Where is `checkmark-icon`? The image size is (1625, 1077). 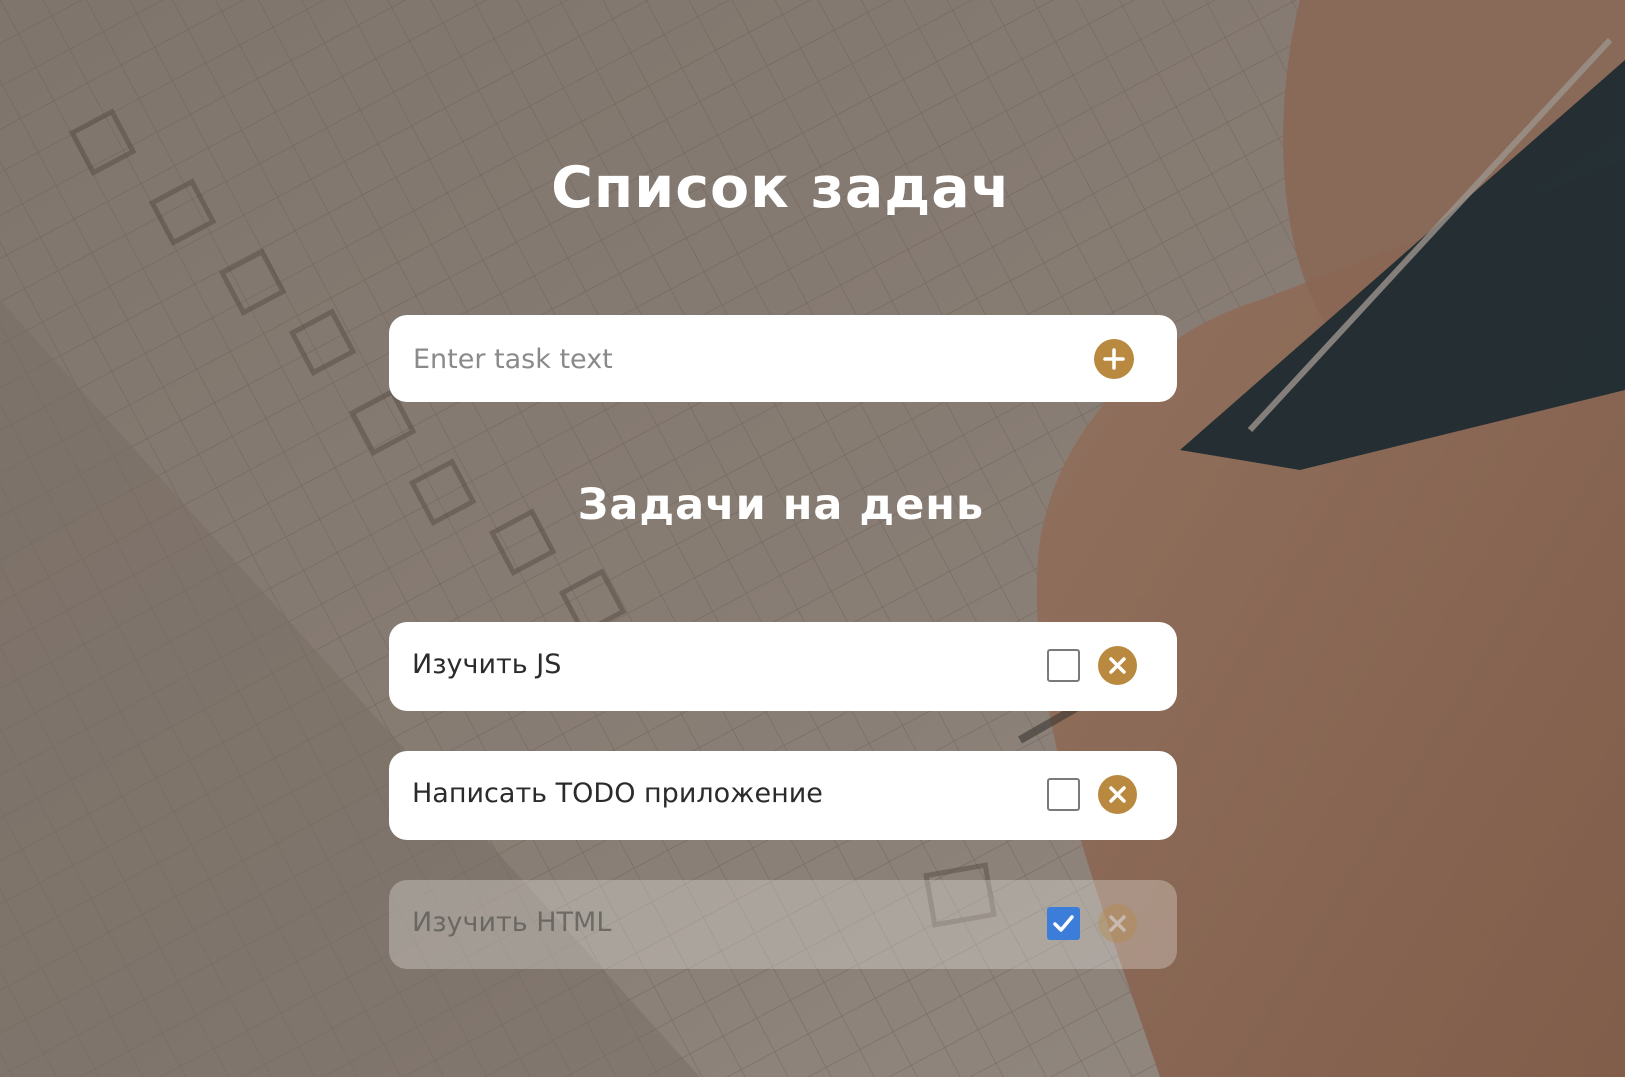
checkmark-icon is located at coordinates (1063, 923).